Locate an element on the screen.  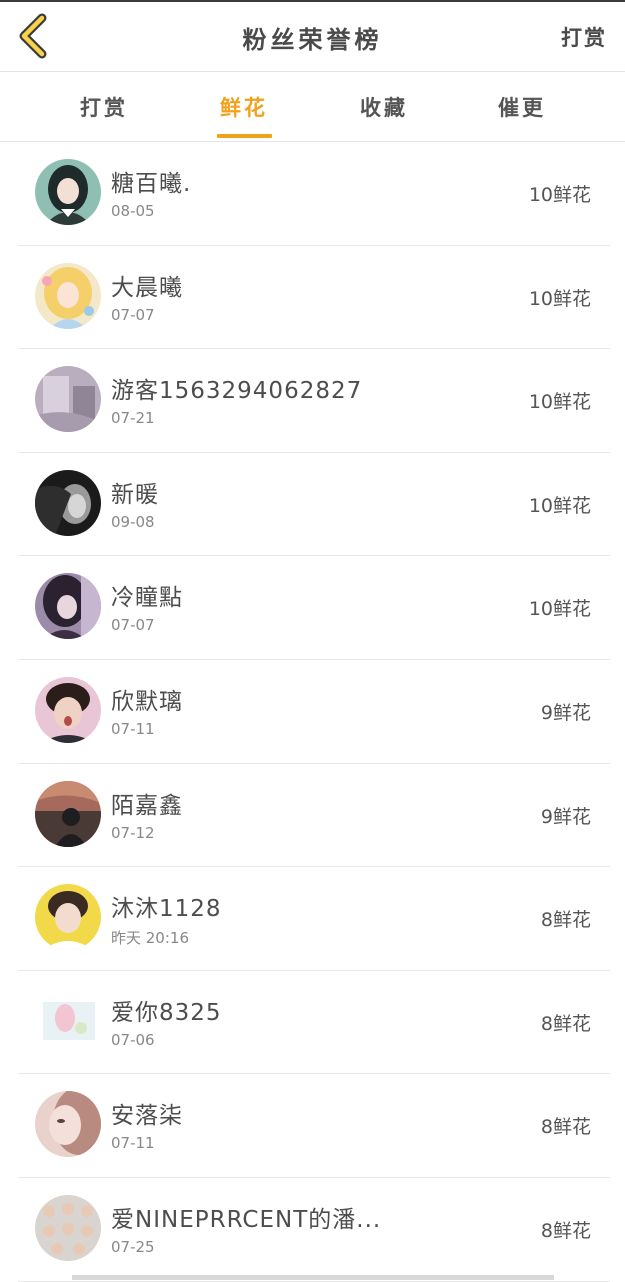
header-bar: 粉丝荣誉榜 打赏 is located at coordinates (312, 37).